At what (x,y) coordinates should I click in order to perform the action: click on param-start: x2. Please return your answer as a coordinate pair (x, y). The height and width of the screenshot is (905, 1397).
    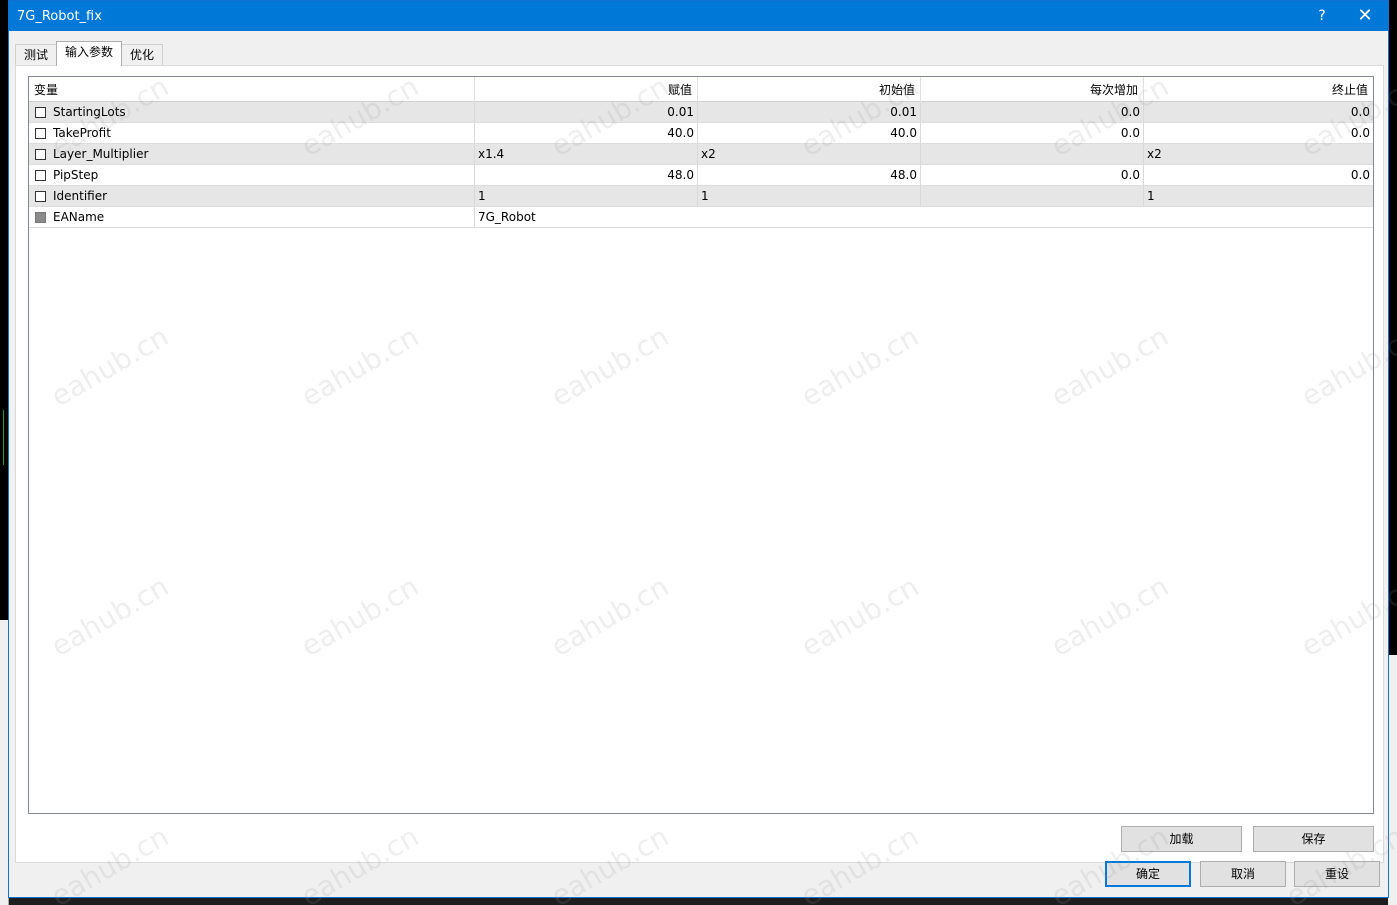
    Looking at the image, I should click on (809, 154).